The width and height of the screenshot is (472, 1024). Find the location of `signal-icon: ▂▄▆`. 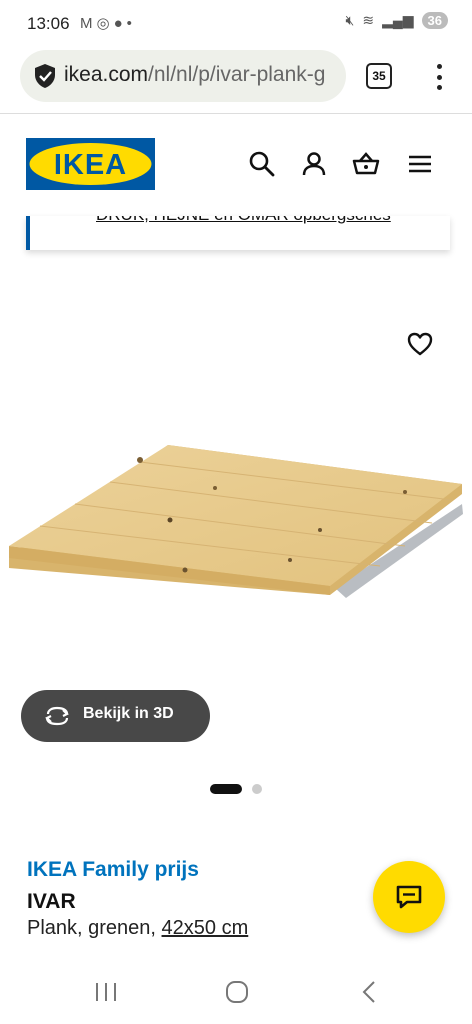

signal-icon: ▂▄▆ is located at coordinates (398, 20).